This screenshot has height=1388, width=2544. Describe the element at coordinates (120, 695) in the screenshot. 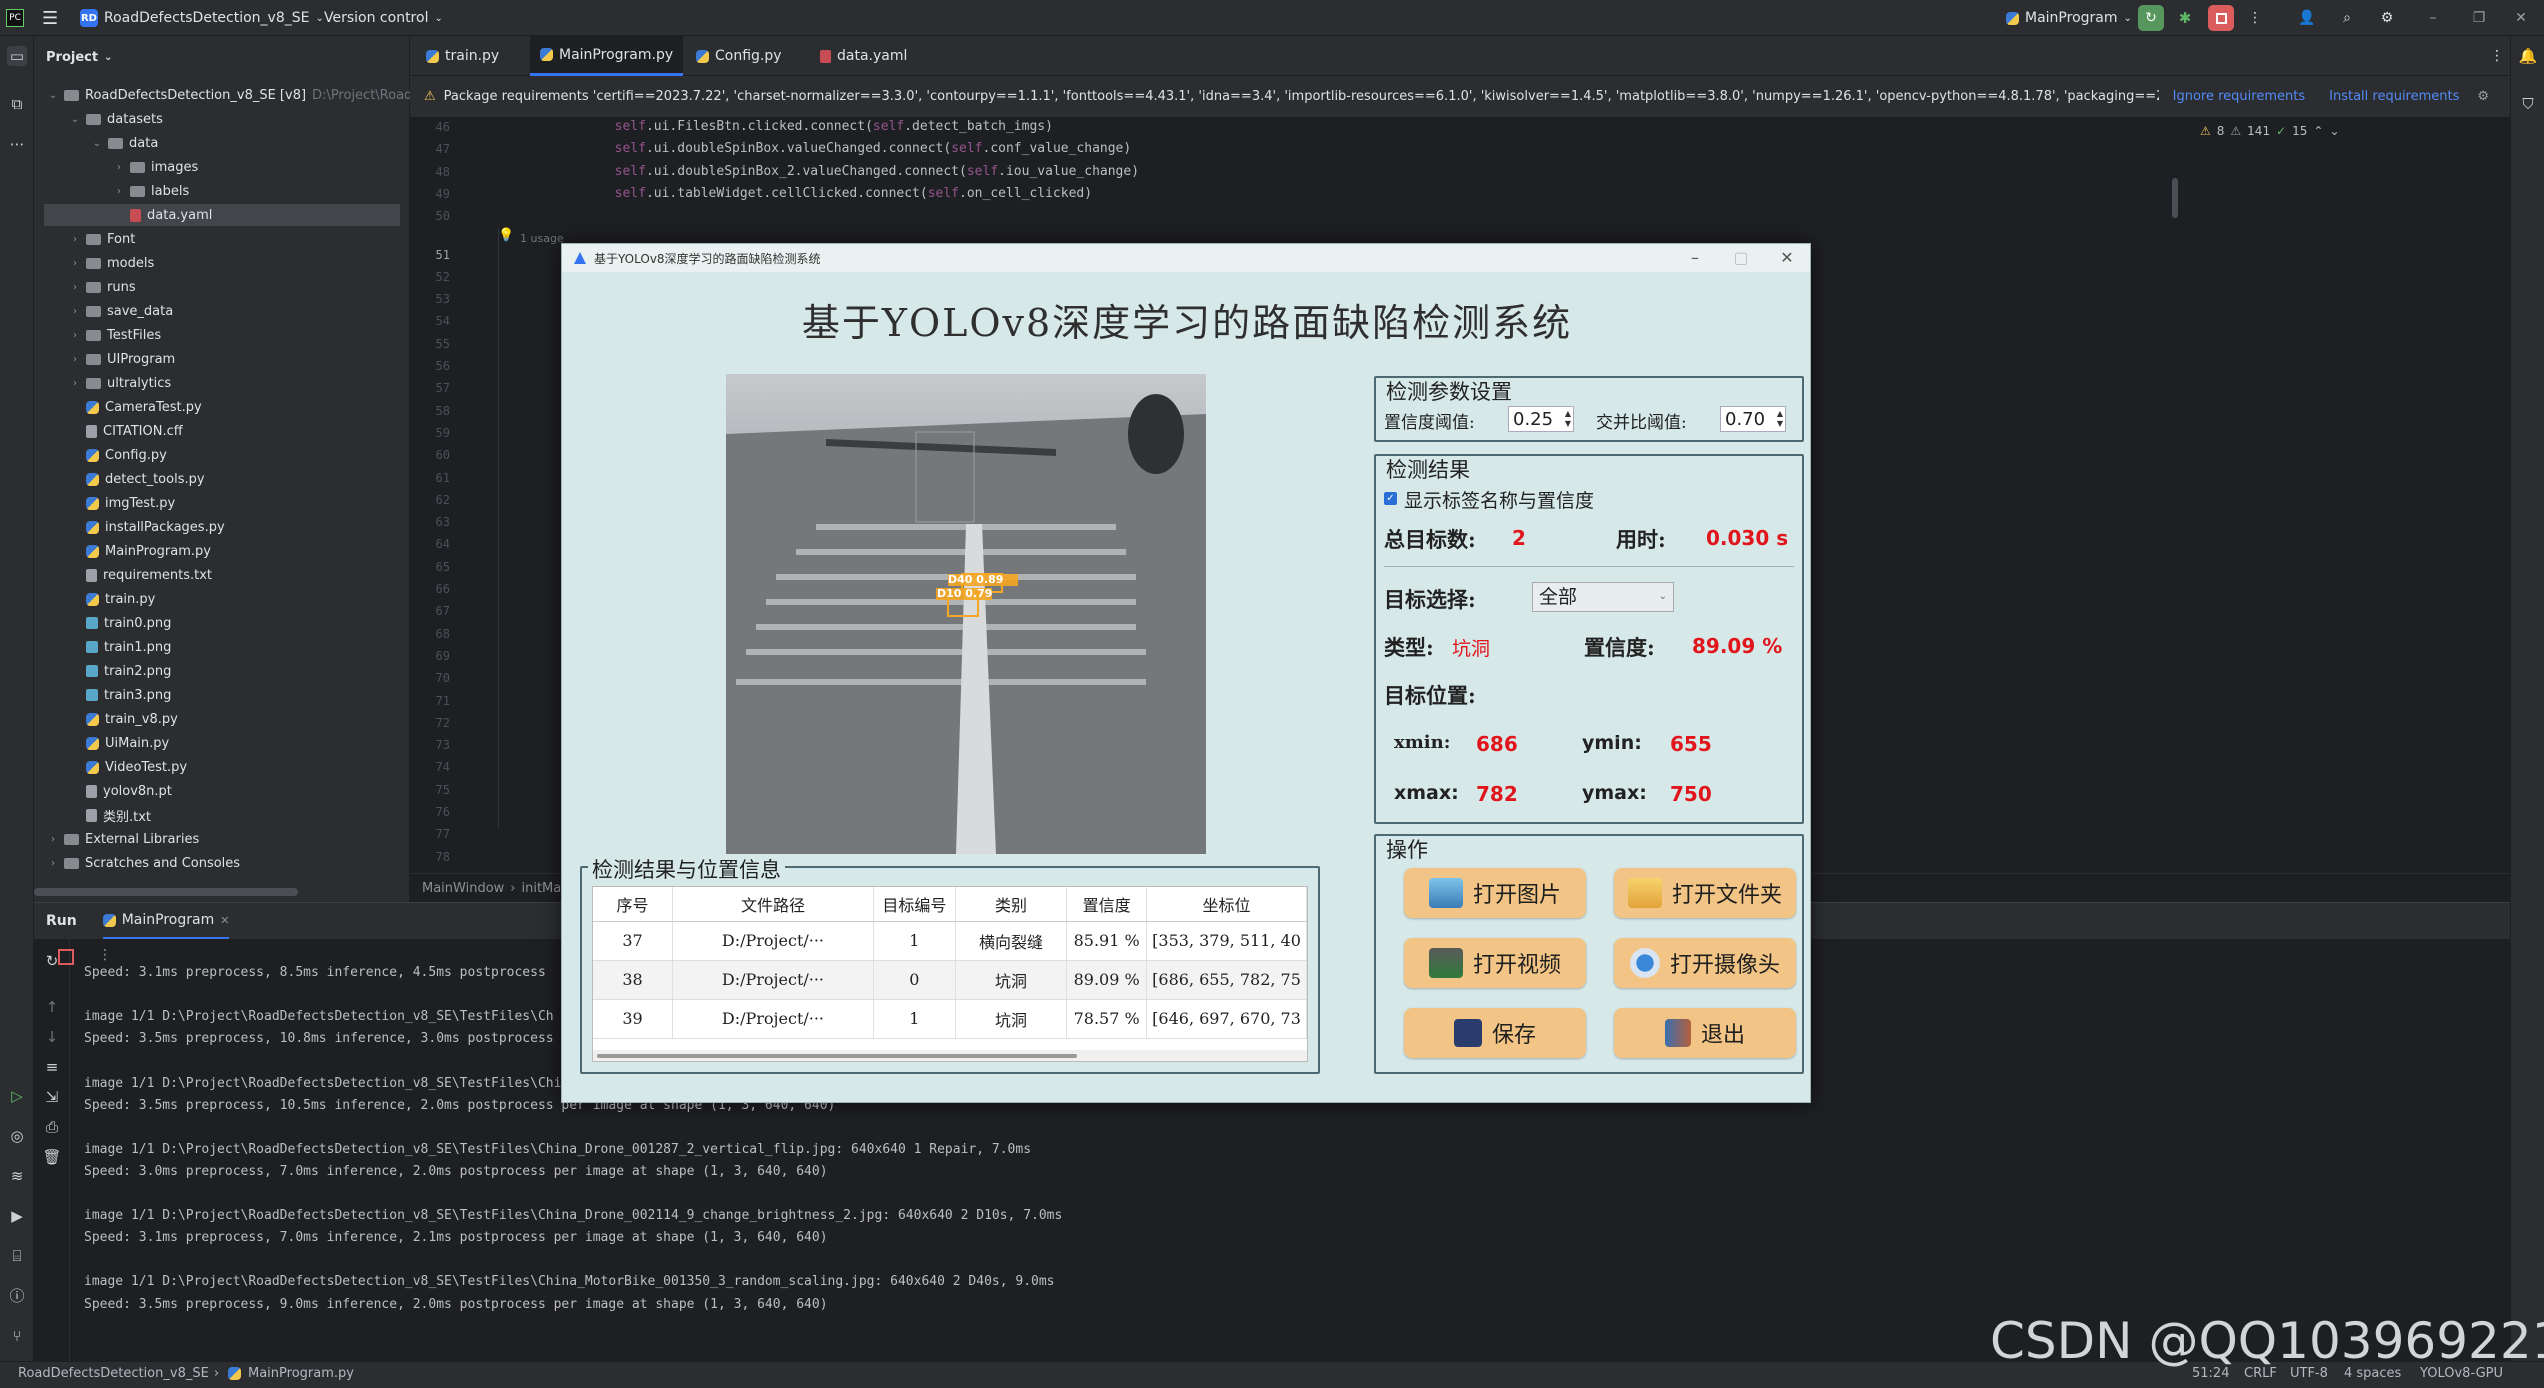

I see `tree-item: train3.png` at that location.